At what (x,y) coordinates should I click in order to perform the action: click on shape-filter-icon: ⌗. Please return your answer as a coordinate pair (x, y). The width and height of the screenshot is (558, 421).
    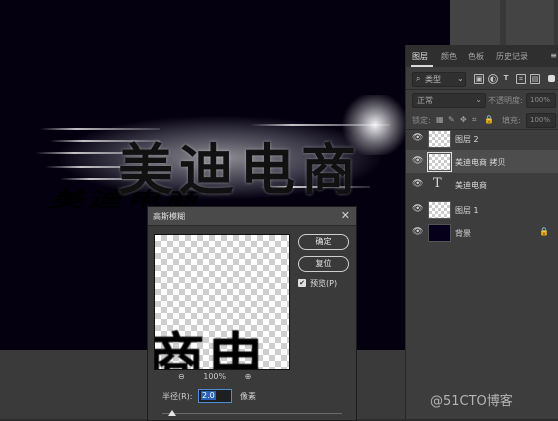
    Looking at the image, I should click on (521, 79).